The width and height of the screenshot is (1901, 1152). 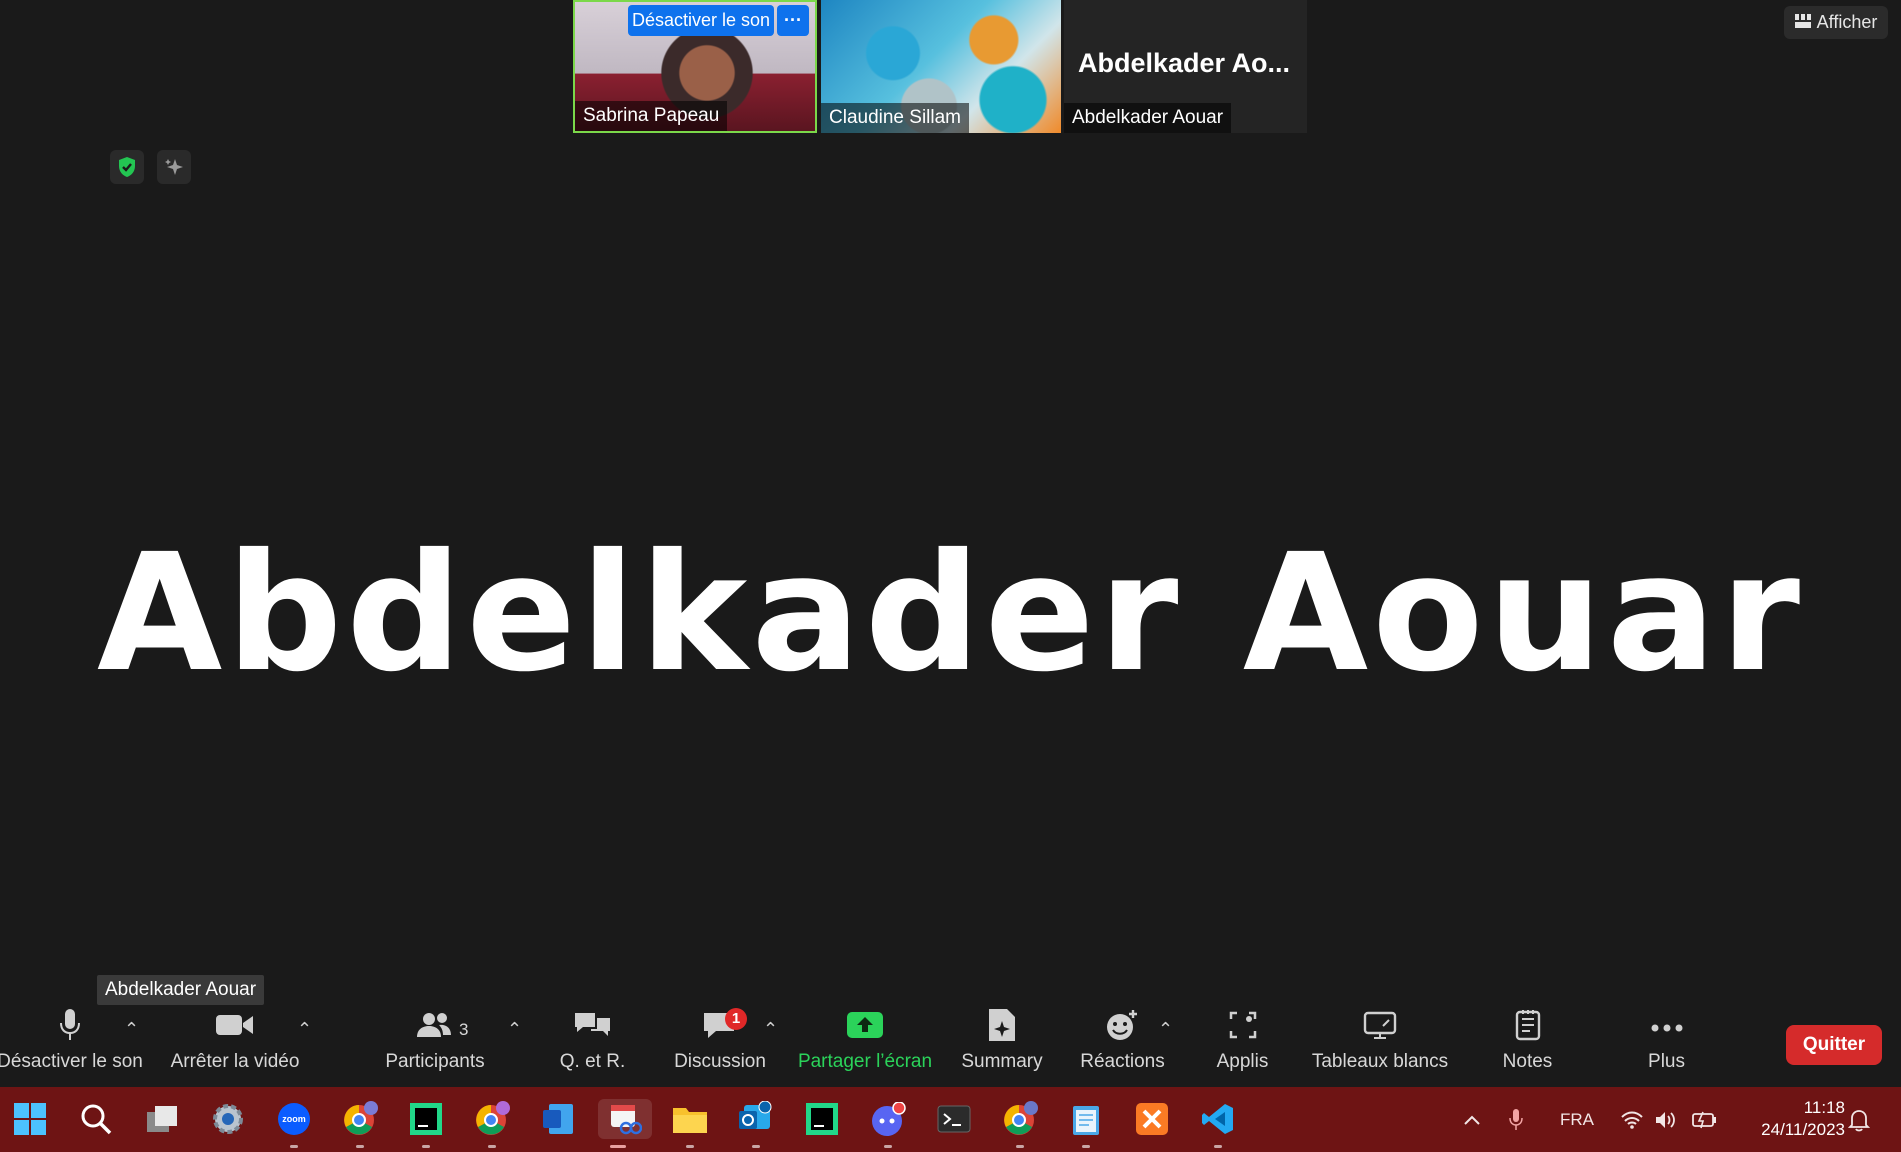 What do you see at coordinates (1632, 1119) in the screenshot?
I see `wifi-icon` at bounding box center [1632, 1119].